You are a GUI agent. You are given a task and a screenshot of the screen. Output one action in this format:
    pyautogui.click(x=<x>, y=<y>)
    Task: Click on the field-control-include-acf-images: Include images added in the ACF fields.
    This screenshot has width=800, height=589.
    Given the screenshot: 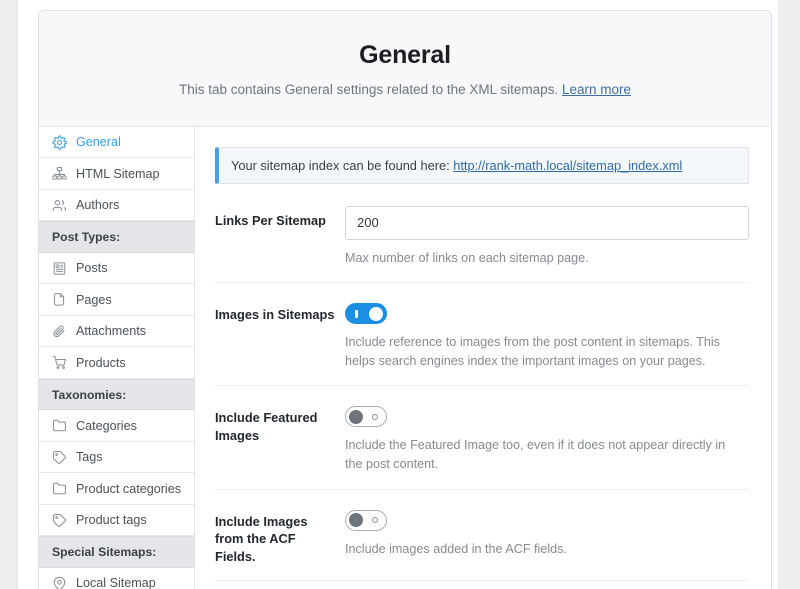 What is the action you would take?
    pyautogui.click(x=547, y=533)
    